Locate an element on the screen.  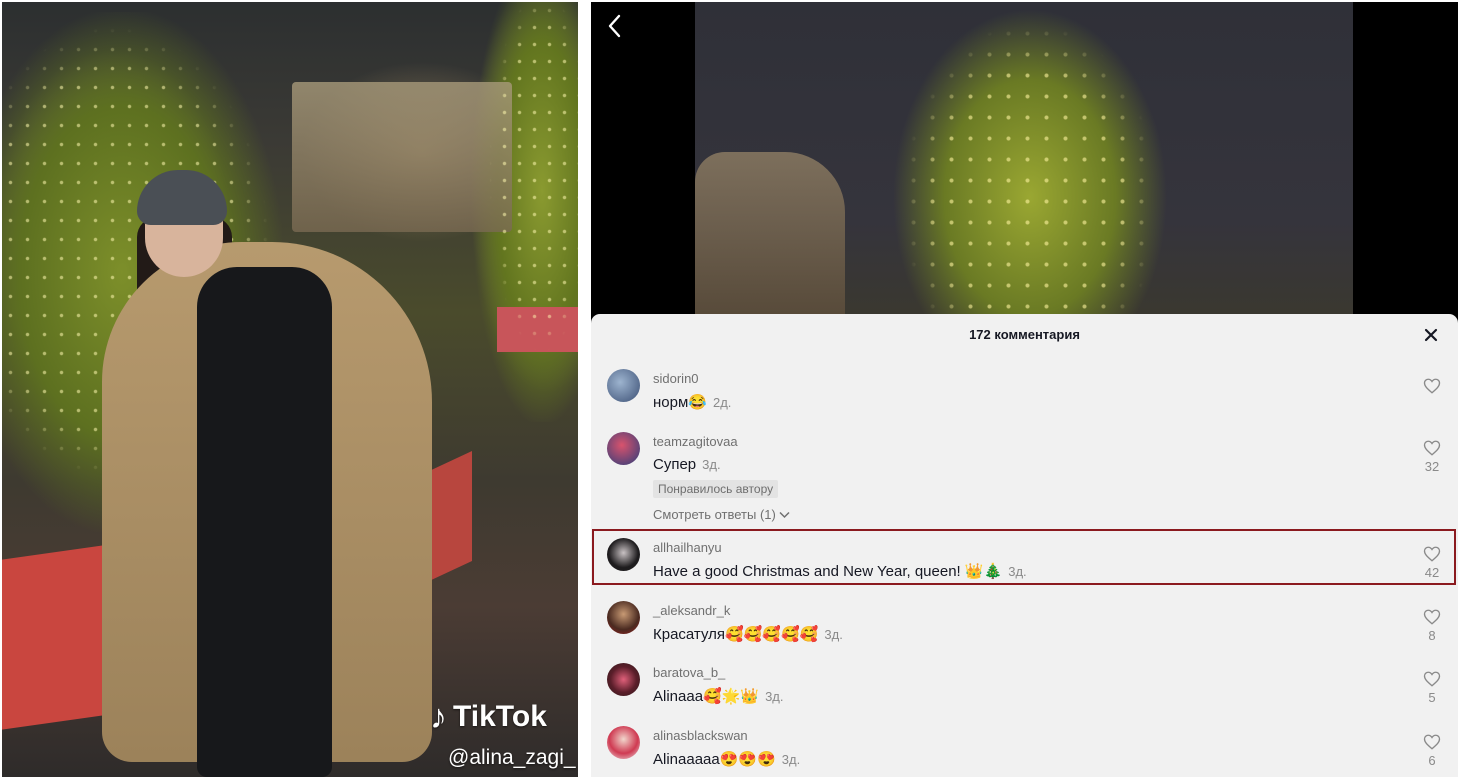
person-body is located at coordinates (264, 522).